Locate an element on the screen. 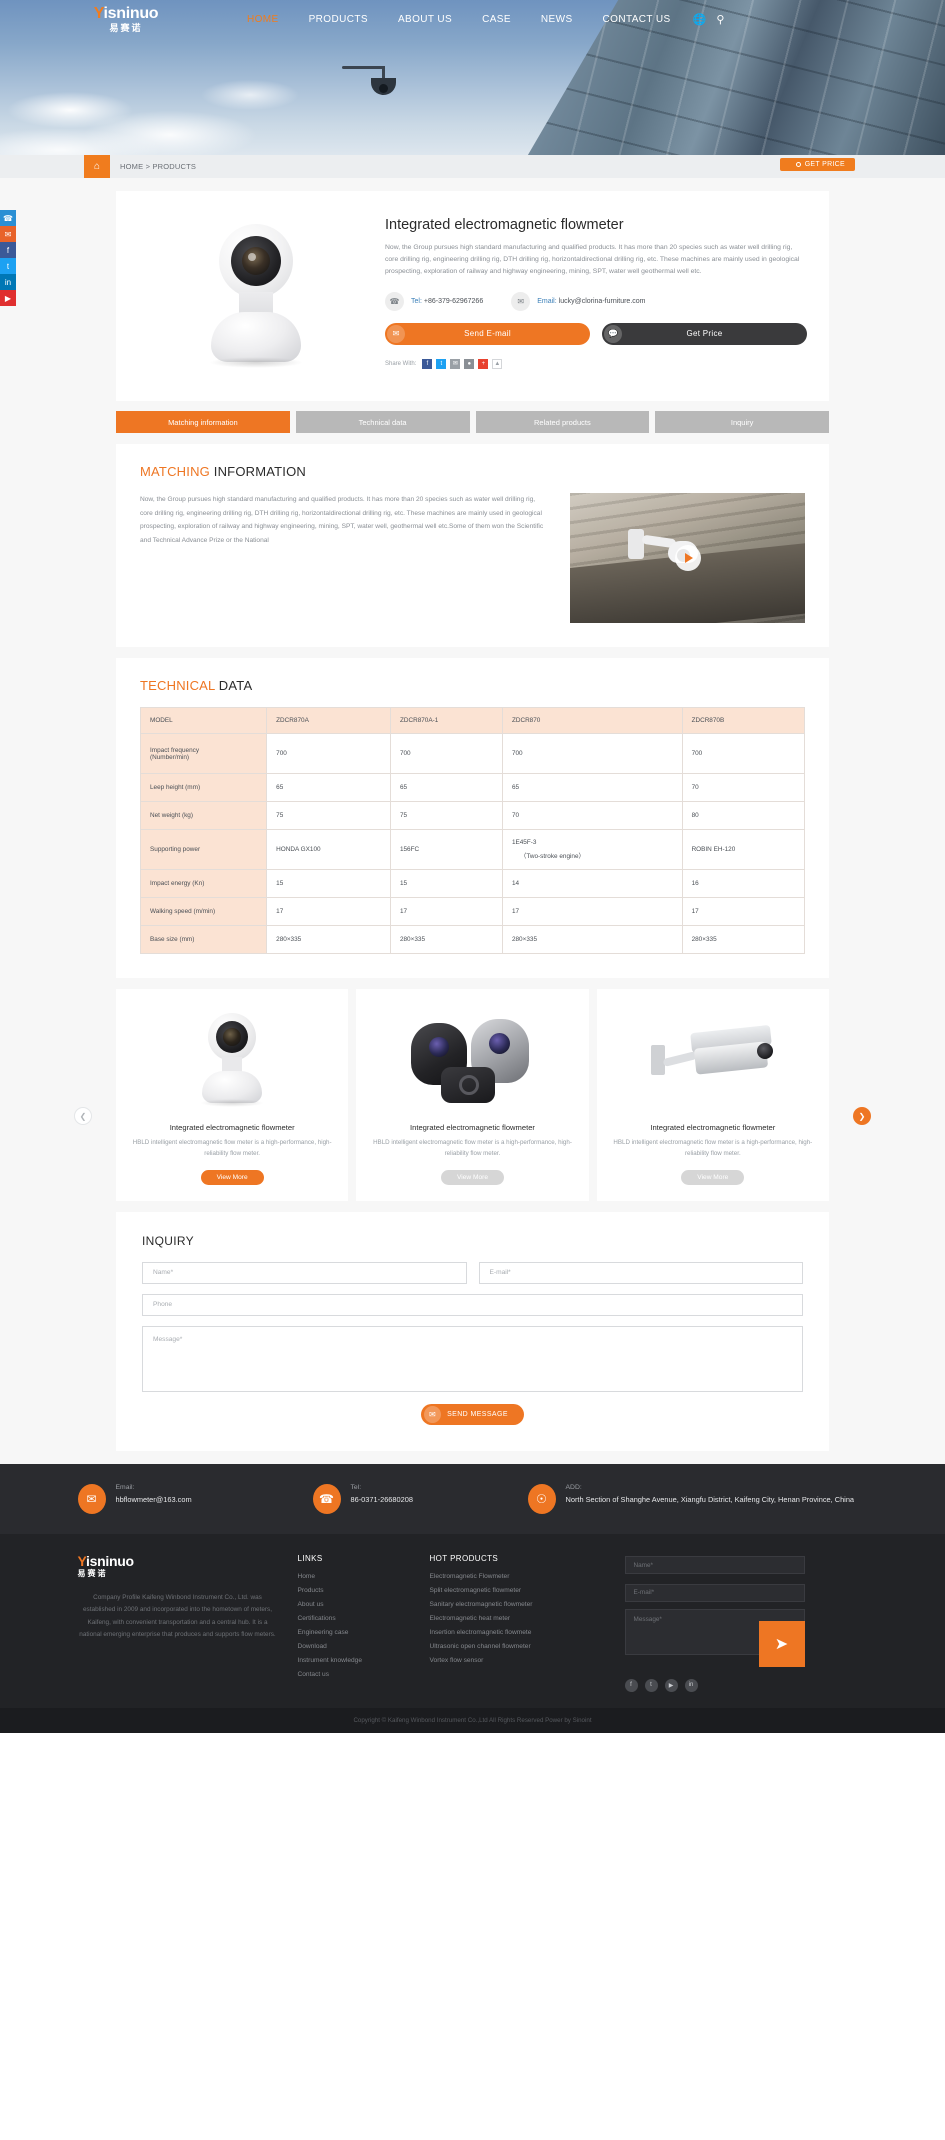 Image resolution: width=945 pixels, height=2140 pixels. pinterest-icon: ● is located at coordinates (469, 363).